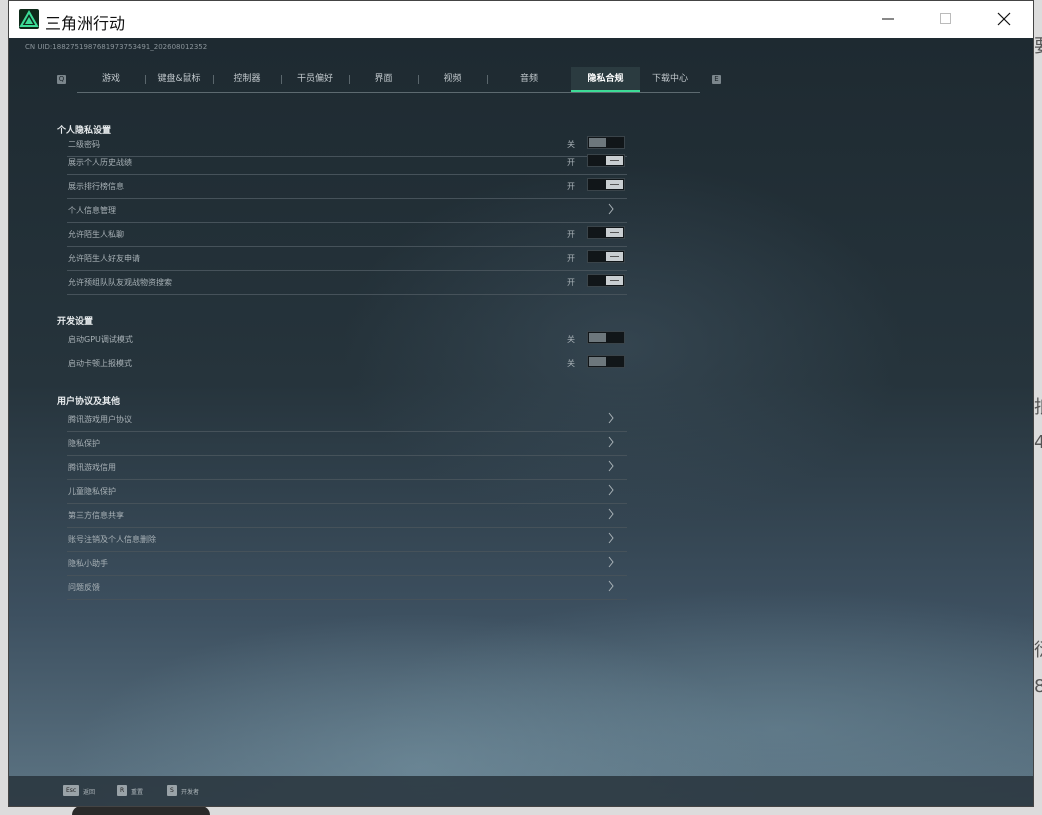 The image size is (1042, 815). What do you see at coordinates (452, 79) in the screenshot?
I see `tab-video: 视频` at bounding box center [452, 79].